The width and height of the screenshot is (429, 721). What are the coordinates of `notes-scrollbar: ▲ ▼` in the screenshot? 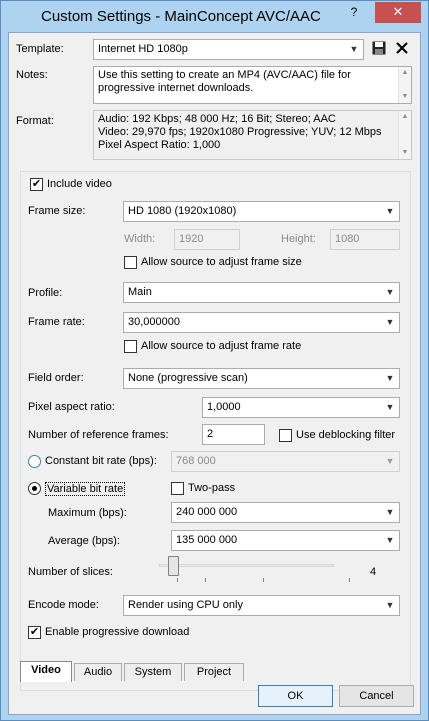 It's located at (404, 85).